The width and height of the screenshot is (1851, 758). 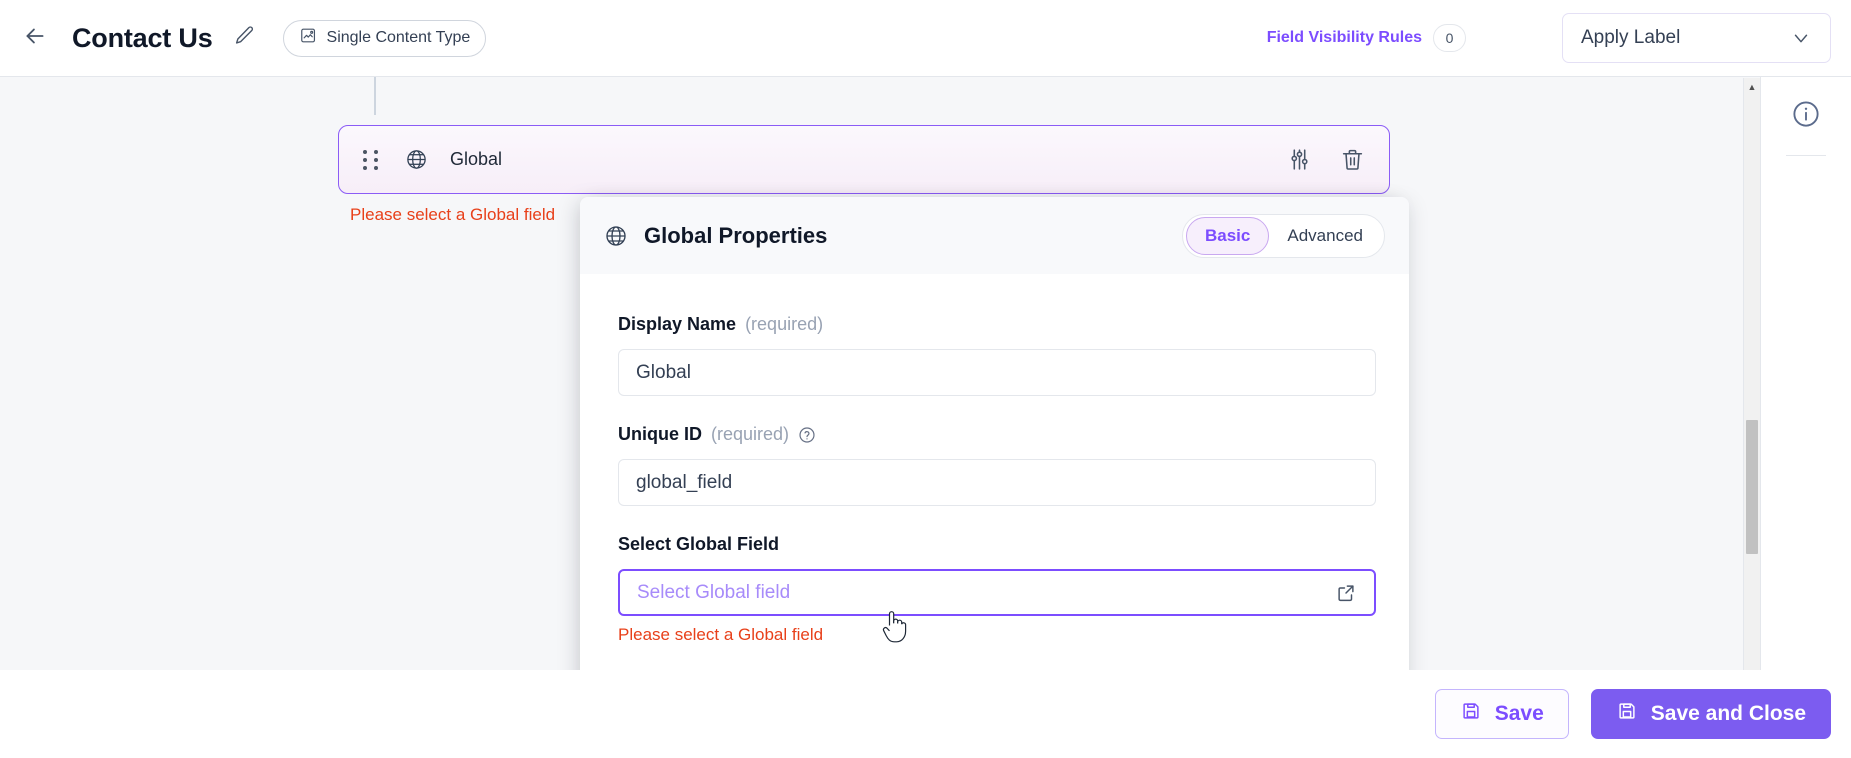 What do you see at coordinates (994, 434) in the screenshot?
I see `unique-id-label-row: Unique ID (required)` at bounding box center [994, 434].